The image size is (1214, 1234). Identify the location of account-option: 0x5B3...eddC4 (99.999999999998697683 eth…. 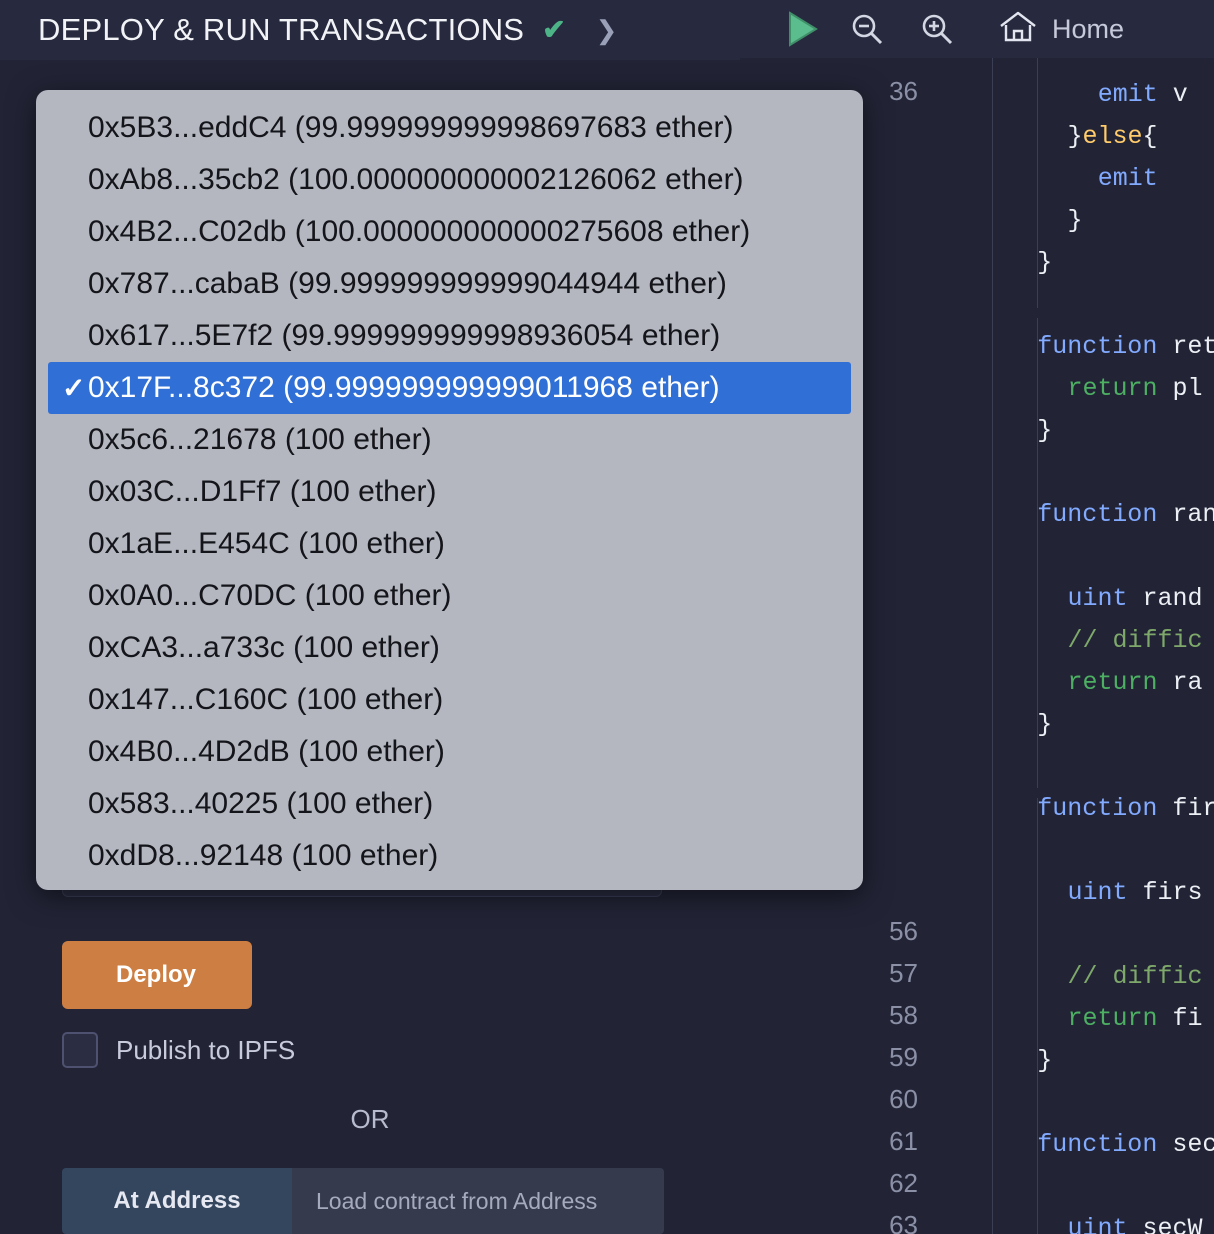
(449, 128).